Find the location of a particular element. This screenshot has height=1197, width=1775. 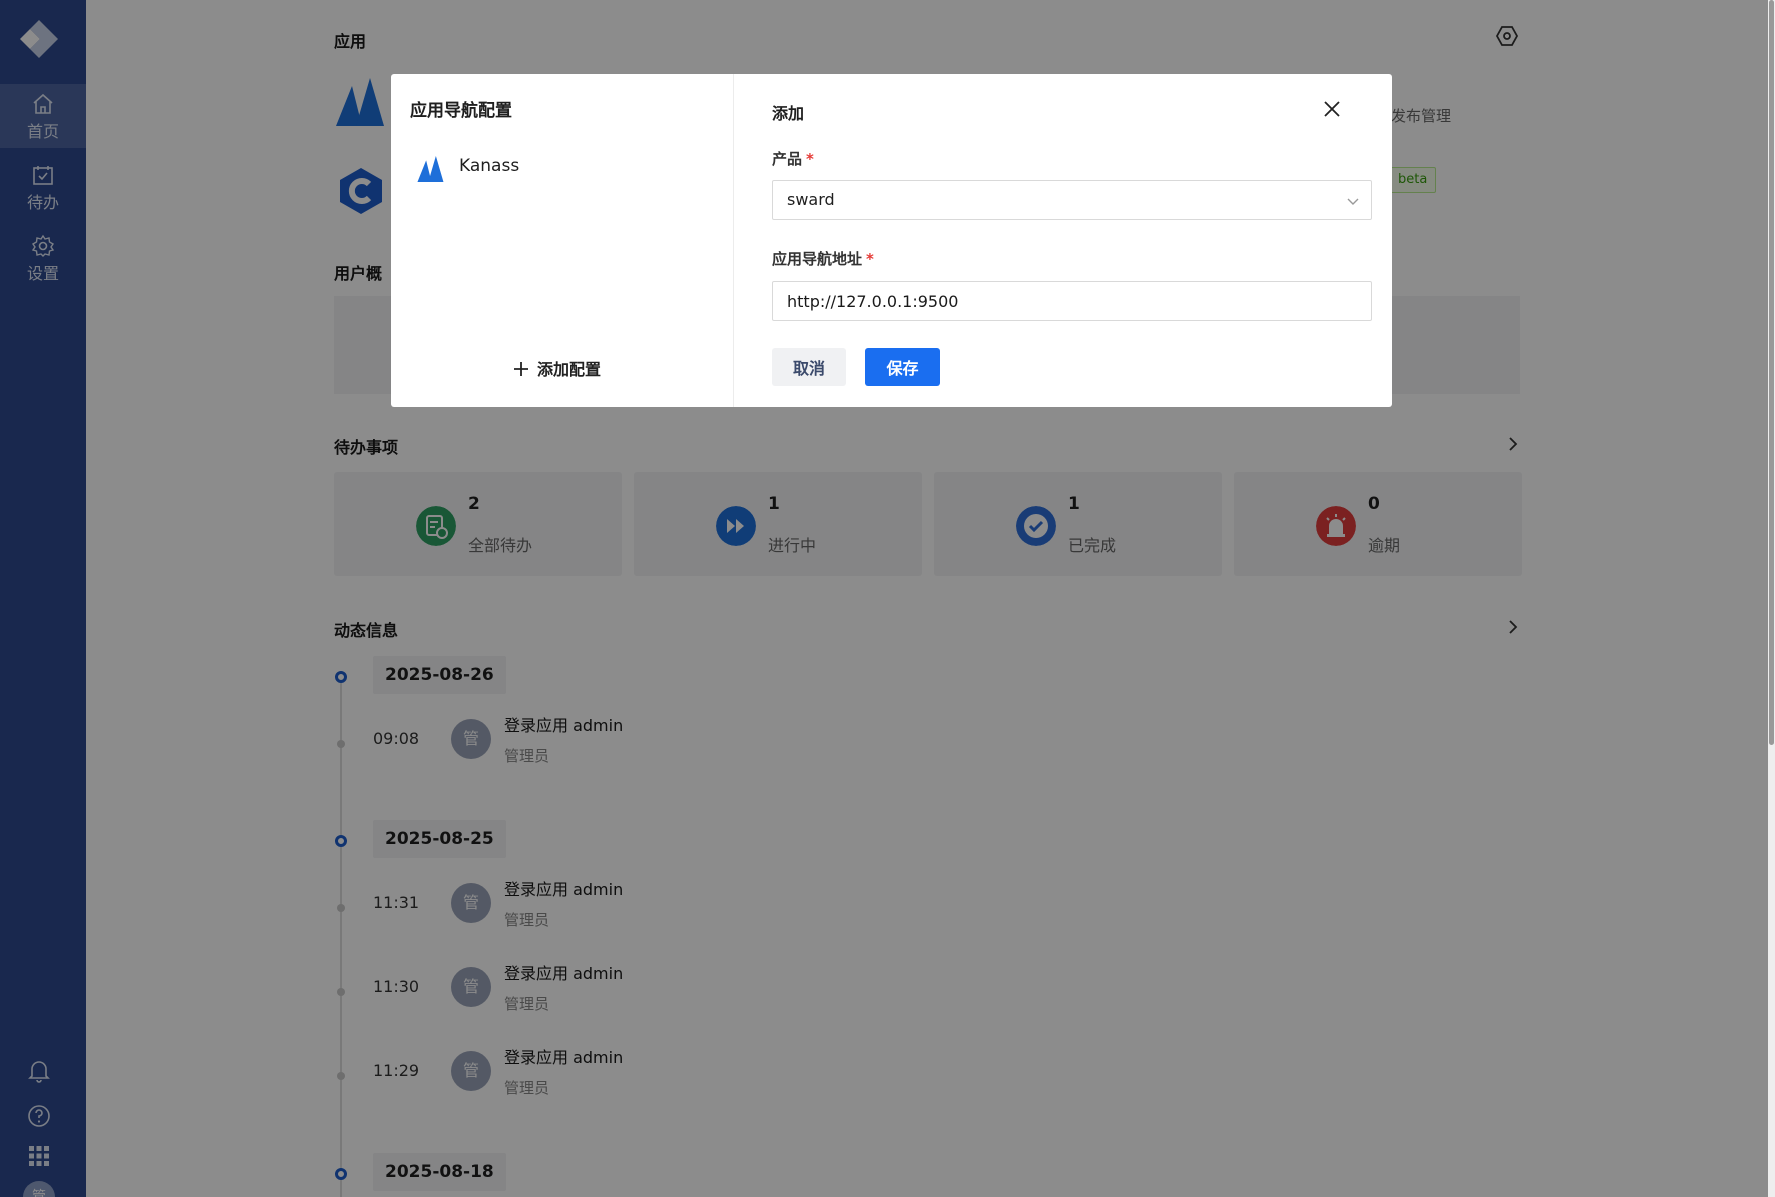

product-label-text: 产品 is located at coordinates (787, 159).